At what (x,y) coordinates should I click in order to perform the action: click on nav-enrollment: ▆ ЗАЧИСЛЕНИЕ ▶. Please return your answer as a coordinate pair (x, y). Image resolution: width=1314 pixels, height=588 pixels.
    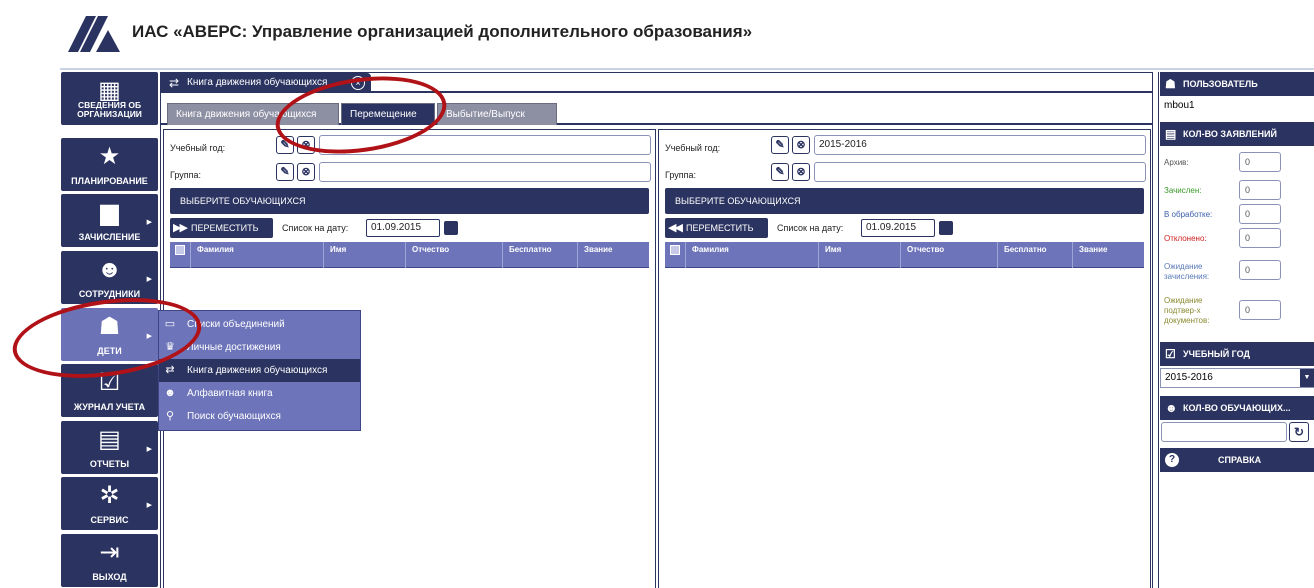
    Looking at the image, I should click on (109, 220).